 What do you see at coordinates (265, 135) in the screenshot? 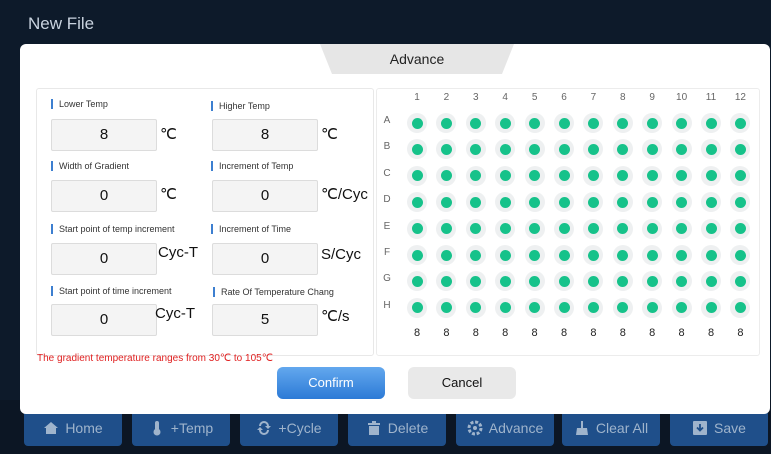
I see `higher-temp-input: 8` at bounding box center [265, 135].